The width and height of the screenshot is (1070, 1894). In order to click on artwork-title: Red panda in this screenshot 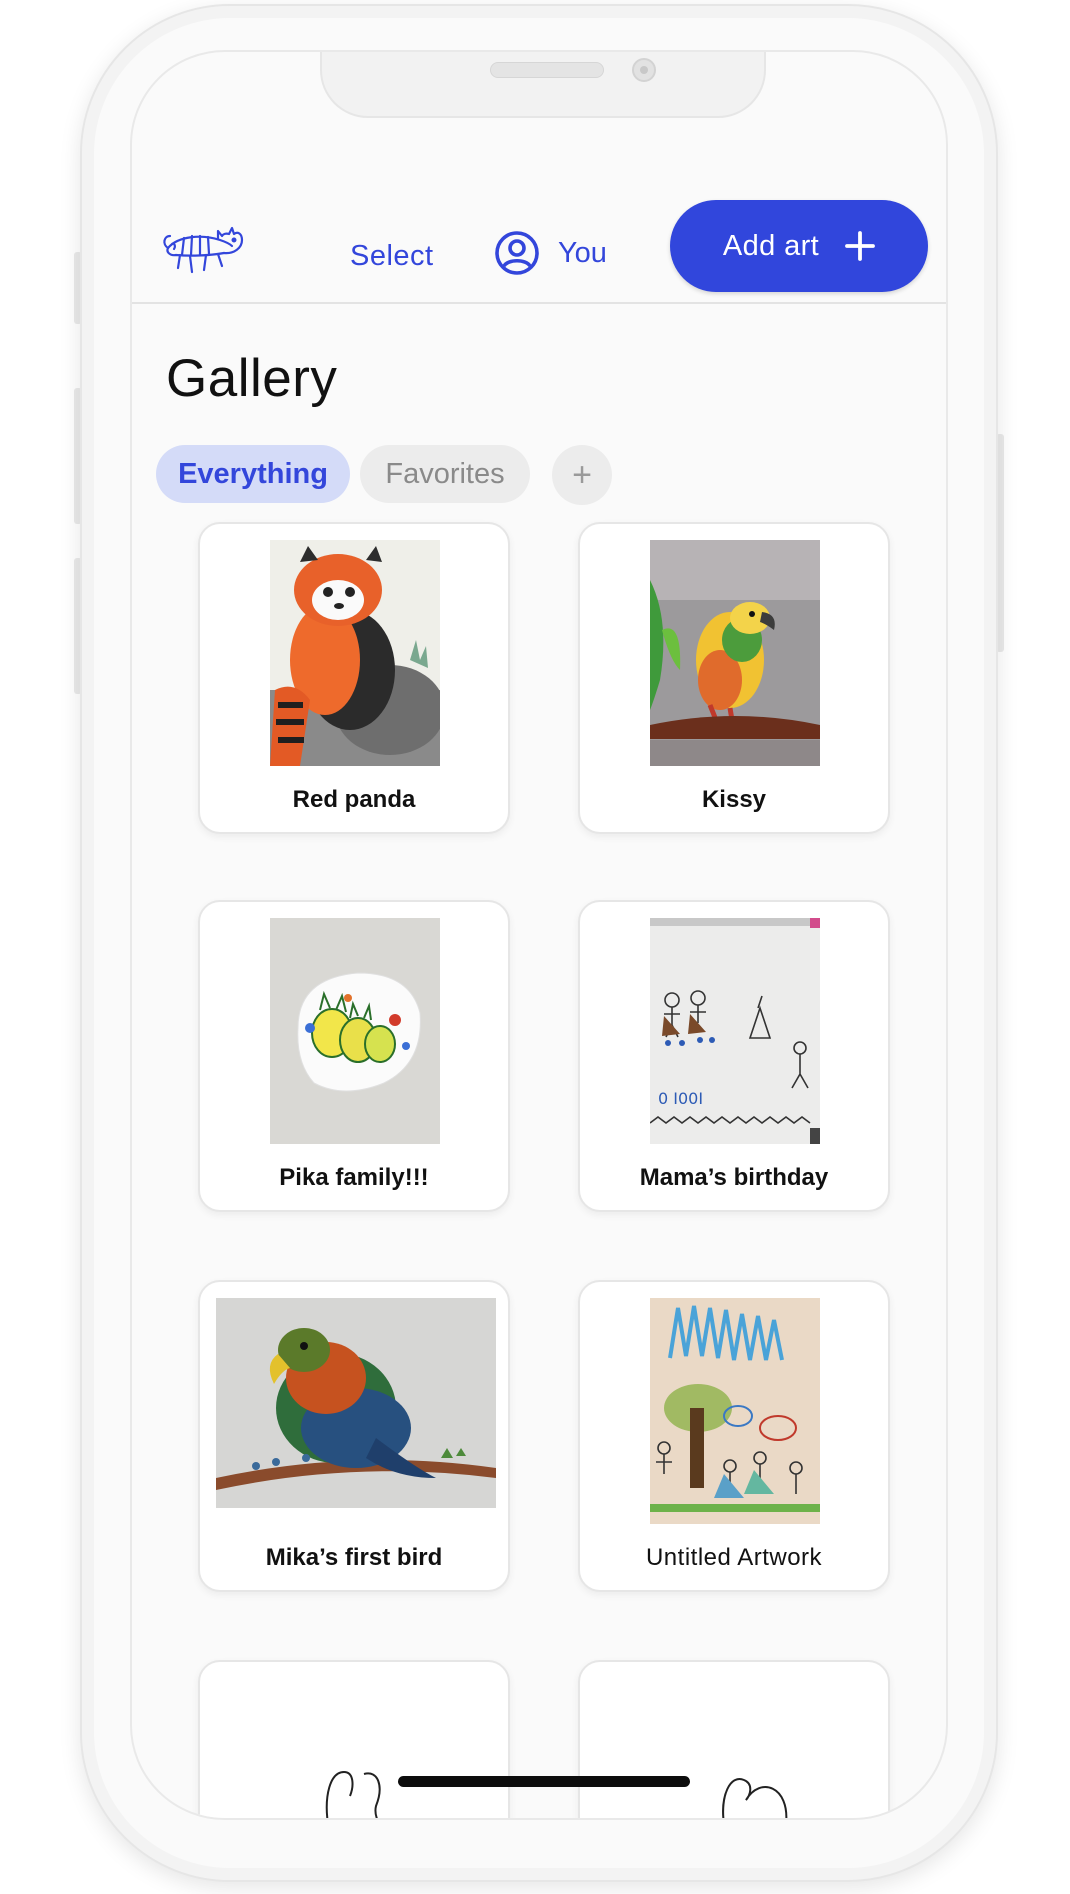, I will do `click(354, 799)`.